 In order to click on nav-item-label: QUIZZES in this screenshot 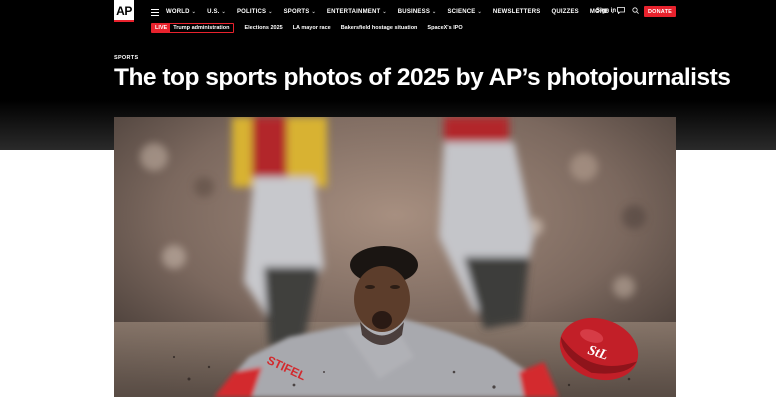, I will do `click(565, 12)`.